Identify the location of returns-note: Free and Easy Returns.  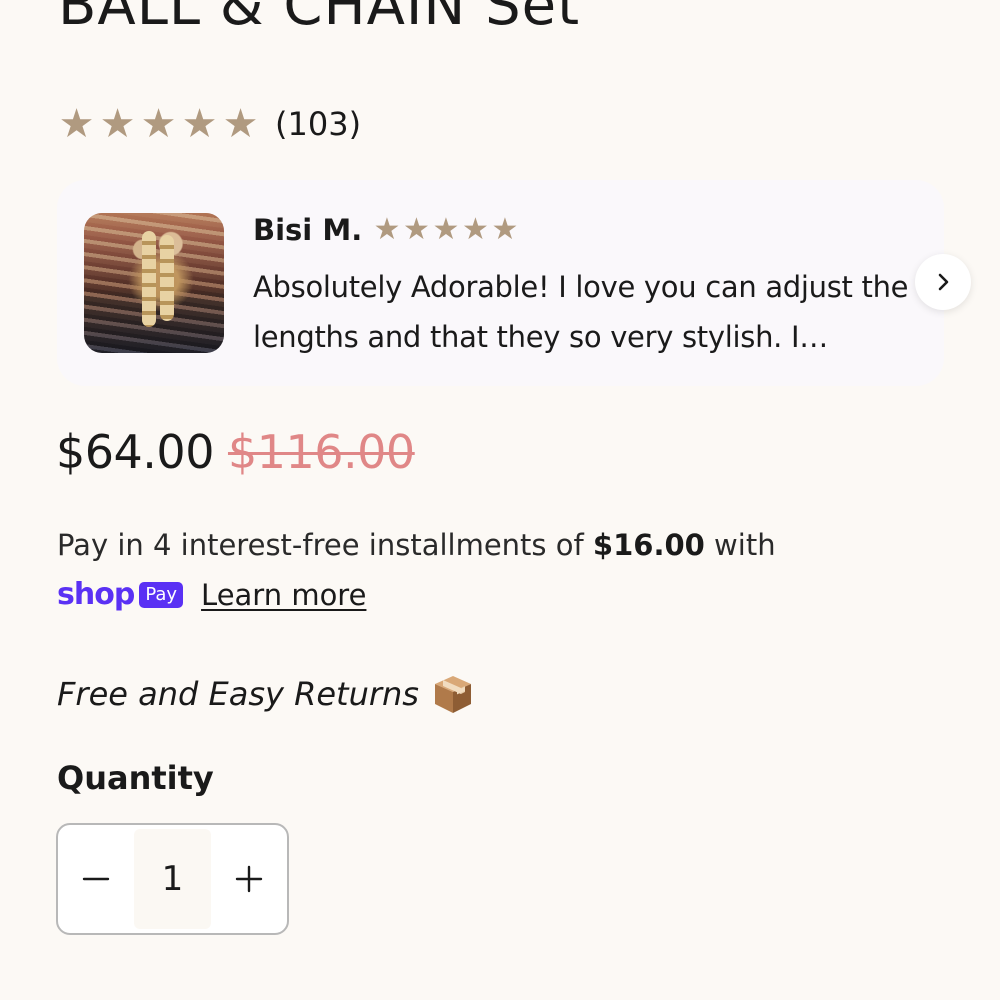
(266, 694).